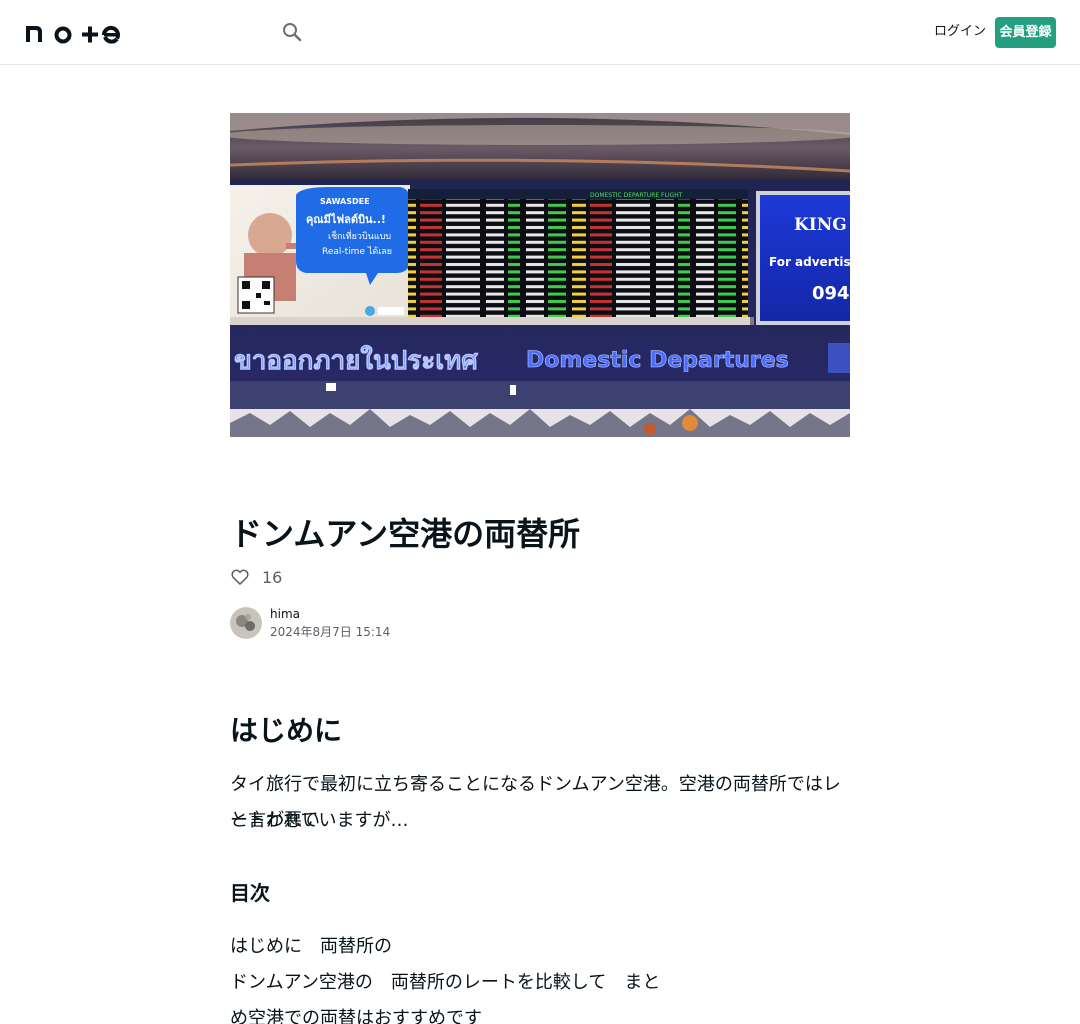  Describe the element at coordinates (345, 201) in the screenshot. I see `ad-brand: SAWASDEE` at that location.